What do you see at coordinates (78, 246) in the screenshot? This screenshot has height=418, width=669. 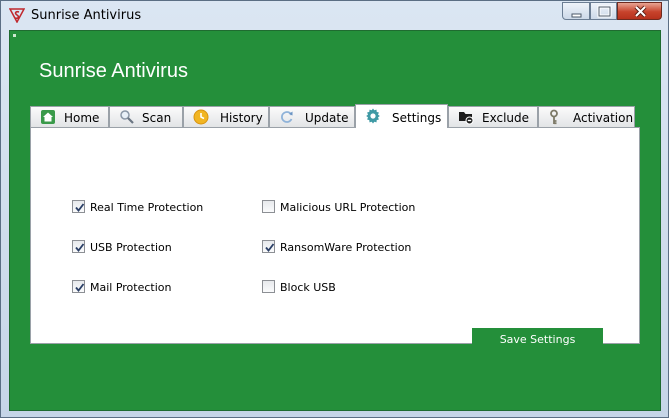 I see `usb-protection-checkbox` at bounding box center [78, 246].